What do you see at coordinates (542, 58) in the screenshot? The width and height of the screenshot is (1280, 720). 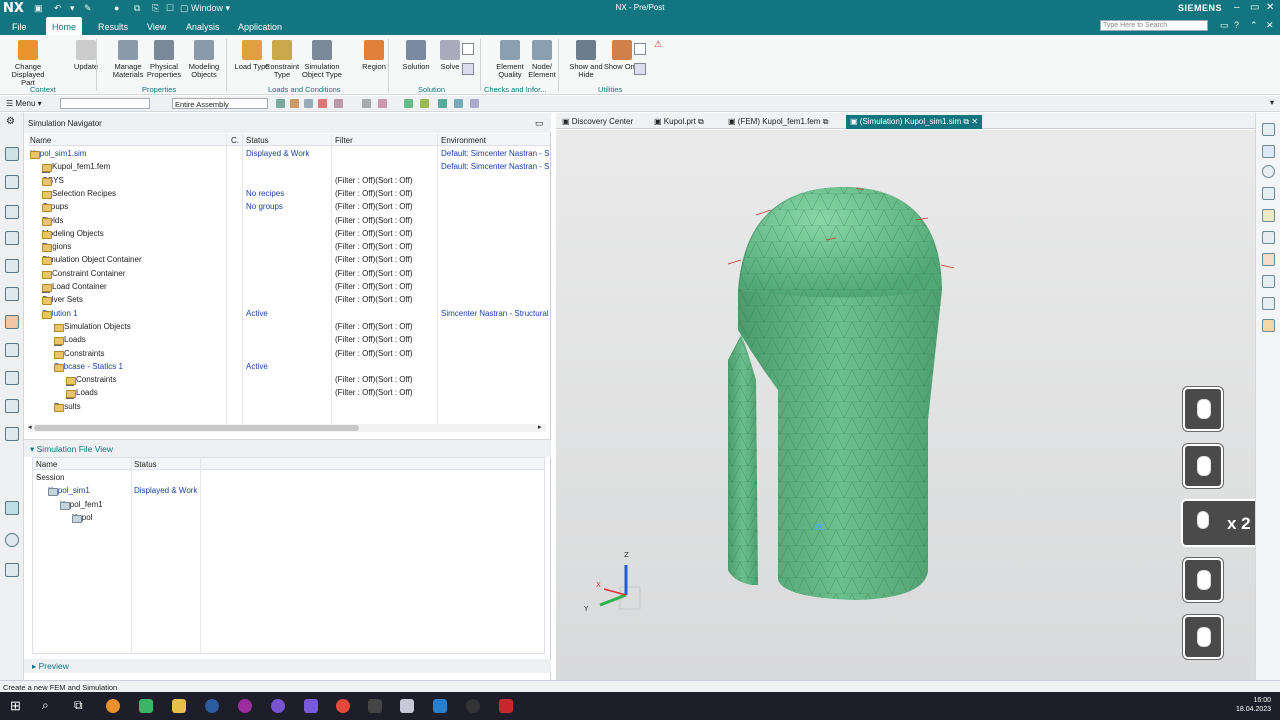 I see `ribbon-button-node-element: Node/ Element` at bounding box center [542, 58].